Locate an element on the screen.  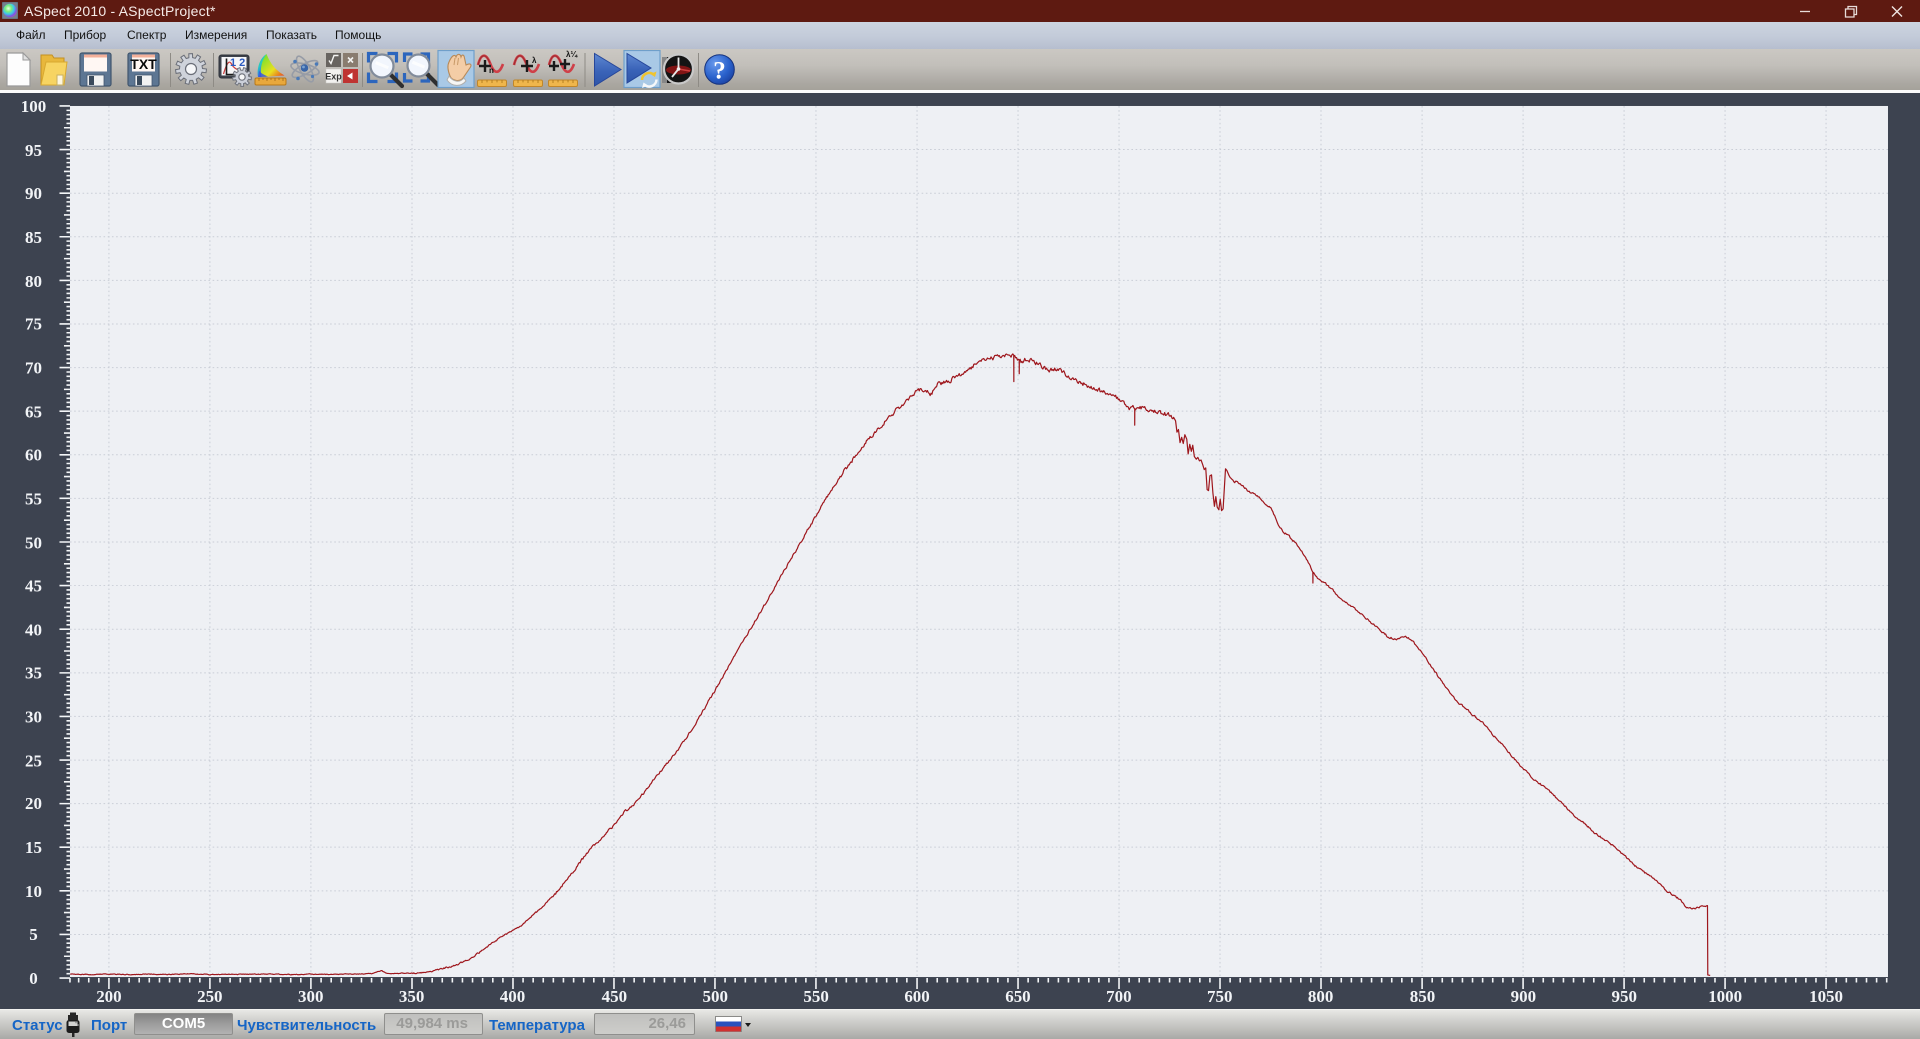
svg-text: 75 is located at coordinates (33, 324).